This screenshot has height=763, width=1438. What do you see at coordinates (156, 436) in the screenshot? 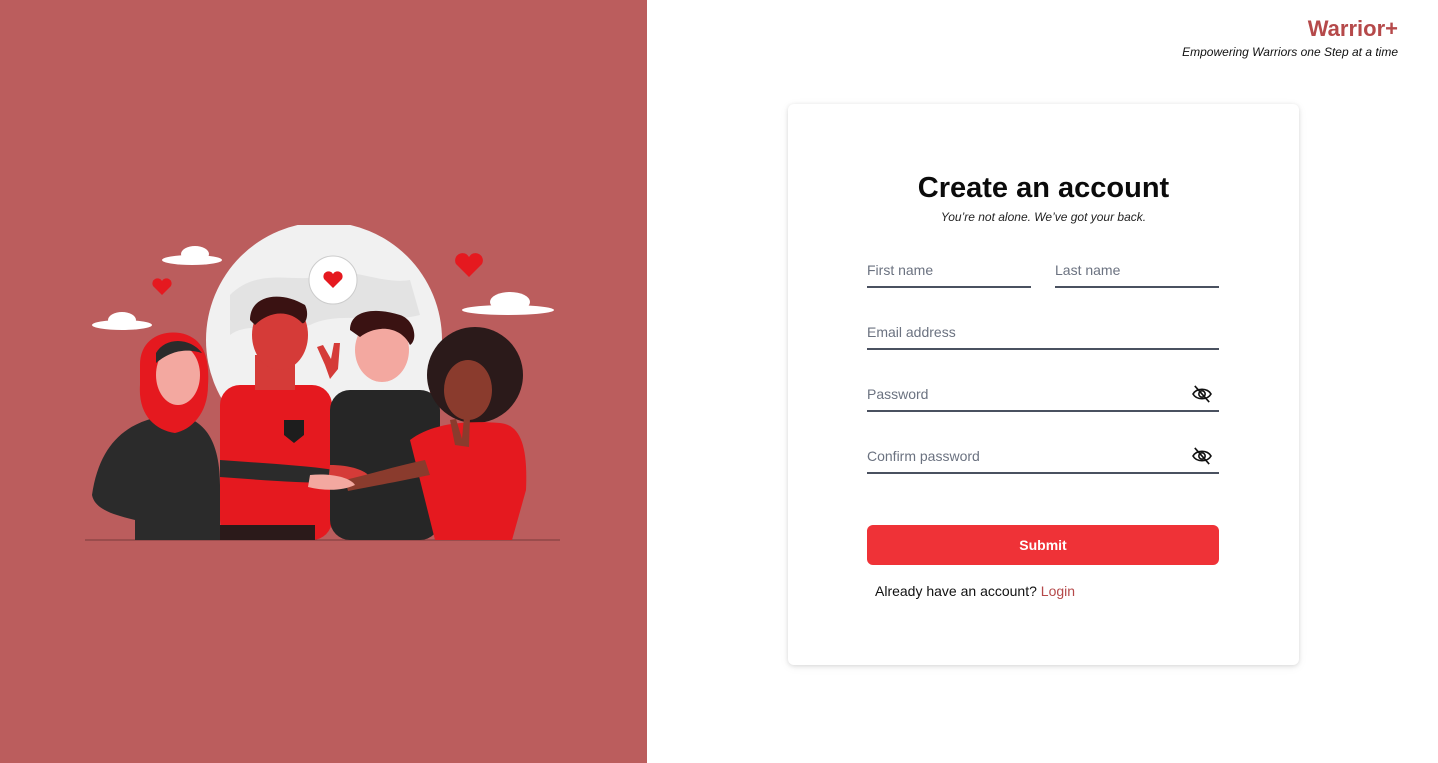
I see `person-hijab-woman` at bounding box center [156, 436].